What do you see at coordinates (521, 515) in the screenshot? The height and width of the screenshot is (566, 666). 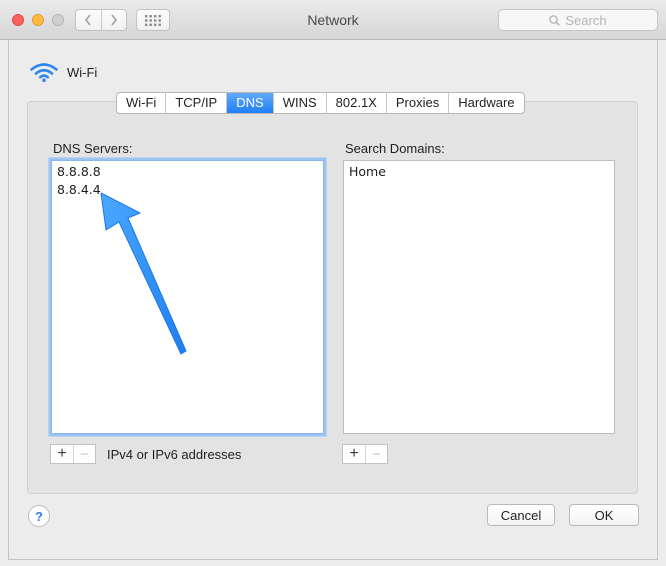 I see `cancel-button: Cancel` at bounding box center [521, 515].